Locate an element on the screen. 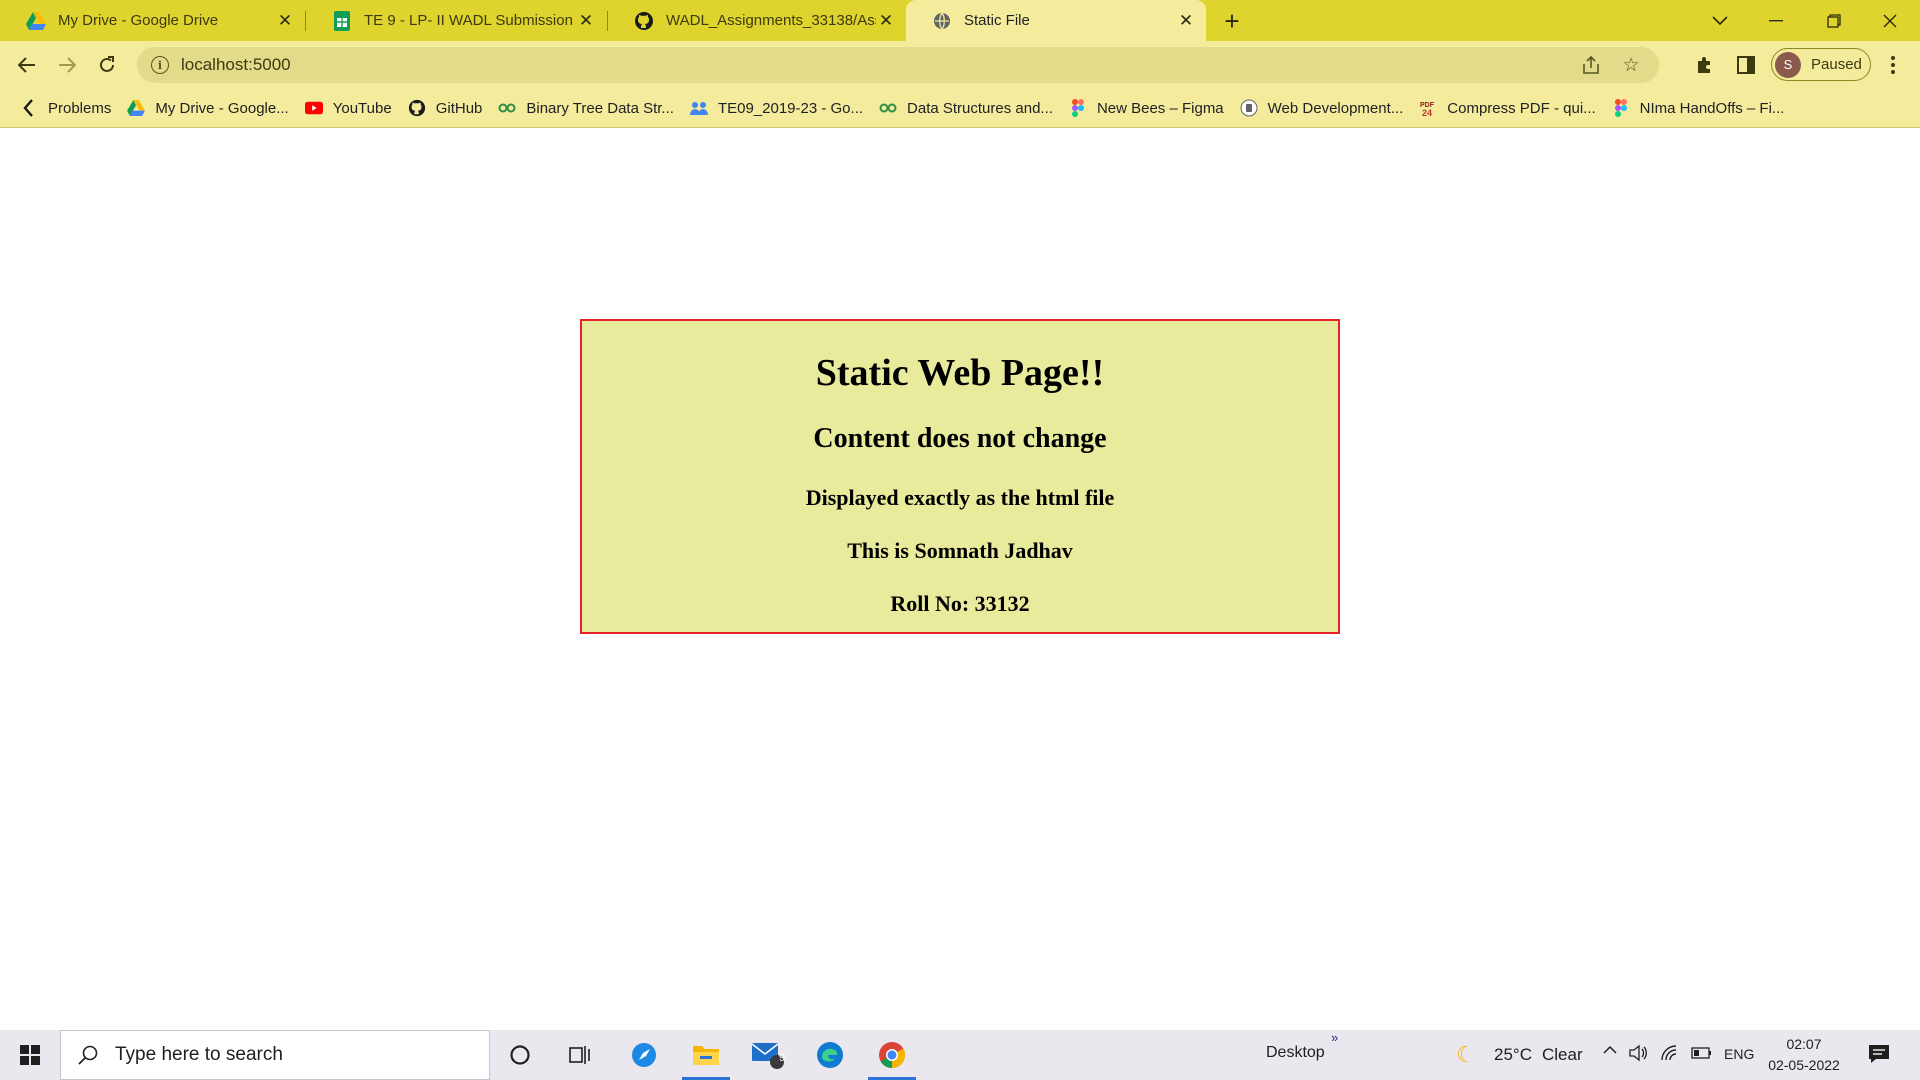 The height and width of the screenshot is (1080, 1920). address-bar: i localhost:5000 ☆ is located at coordinates (898, 65).